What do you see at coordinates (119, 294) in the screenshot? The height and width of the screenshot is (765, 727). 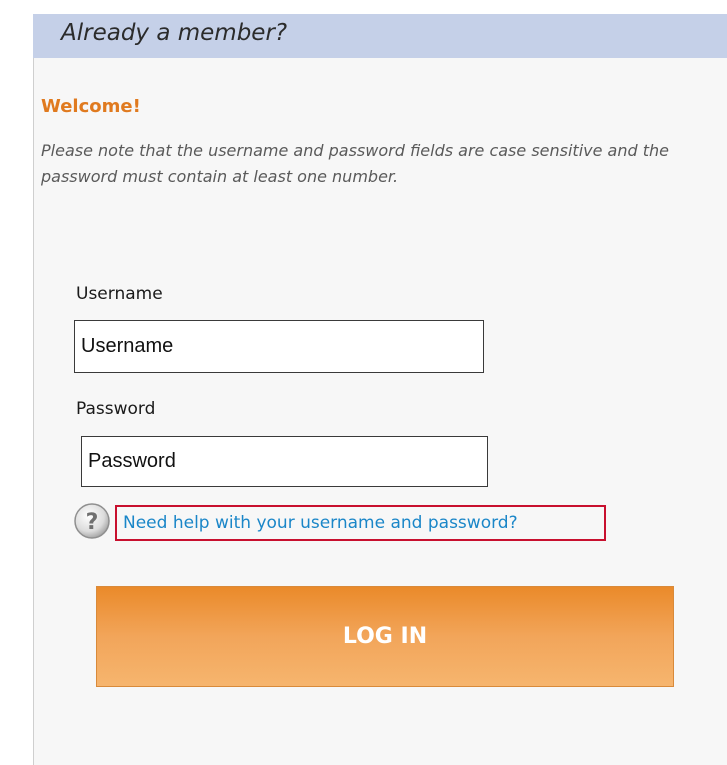 I see `username-label: Username` at bounding box center [119, 294].